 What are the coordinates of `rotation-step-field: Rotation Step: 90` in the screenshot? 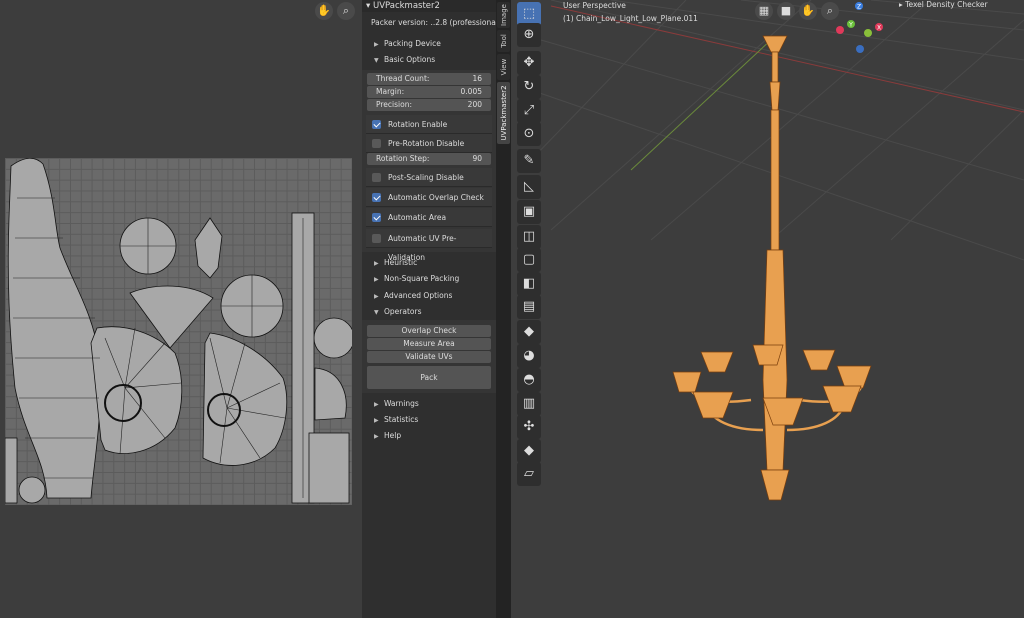 It's located at (429, 159).